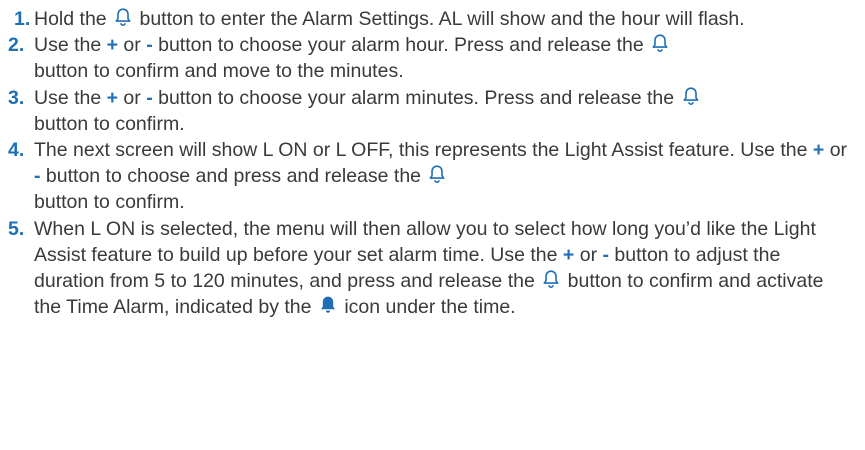 The image size is (865, 450). I want to click on step-number: 2., so click(16, 45).